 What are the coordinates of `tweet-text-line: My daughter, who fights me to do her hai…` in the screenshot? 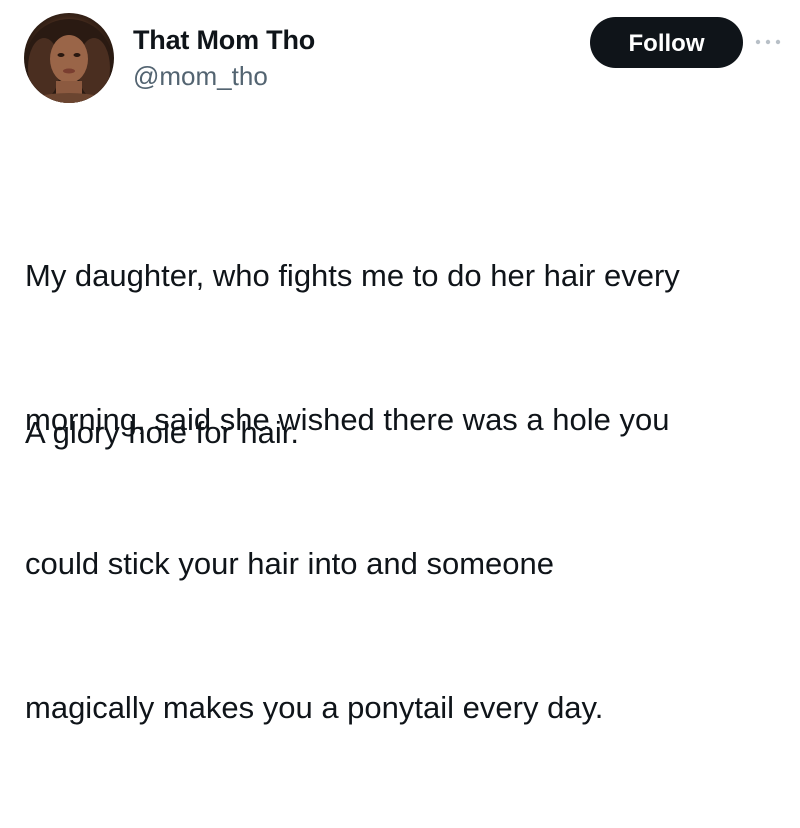 It's located at (352, 275).